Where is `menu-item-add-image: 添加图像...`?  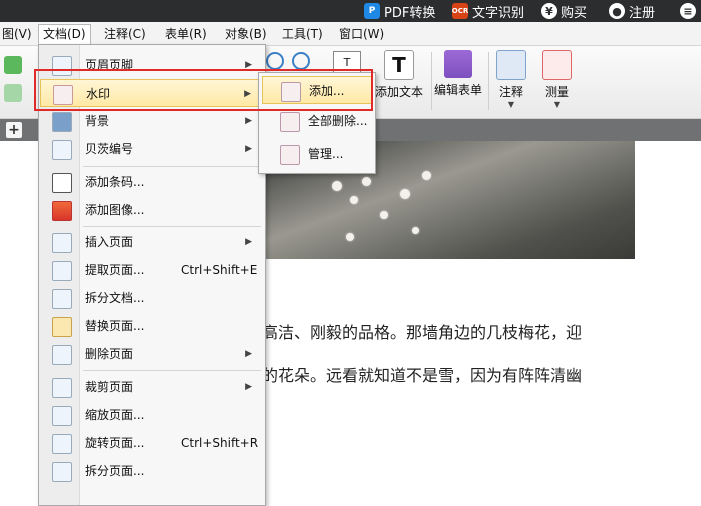
menu-item-add-image: 添加图像... is located at coordinates (152, 210).